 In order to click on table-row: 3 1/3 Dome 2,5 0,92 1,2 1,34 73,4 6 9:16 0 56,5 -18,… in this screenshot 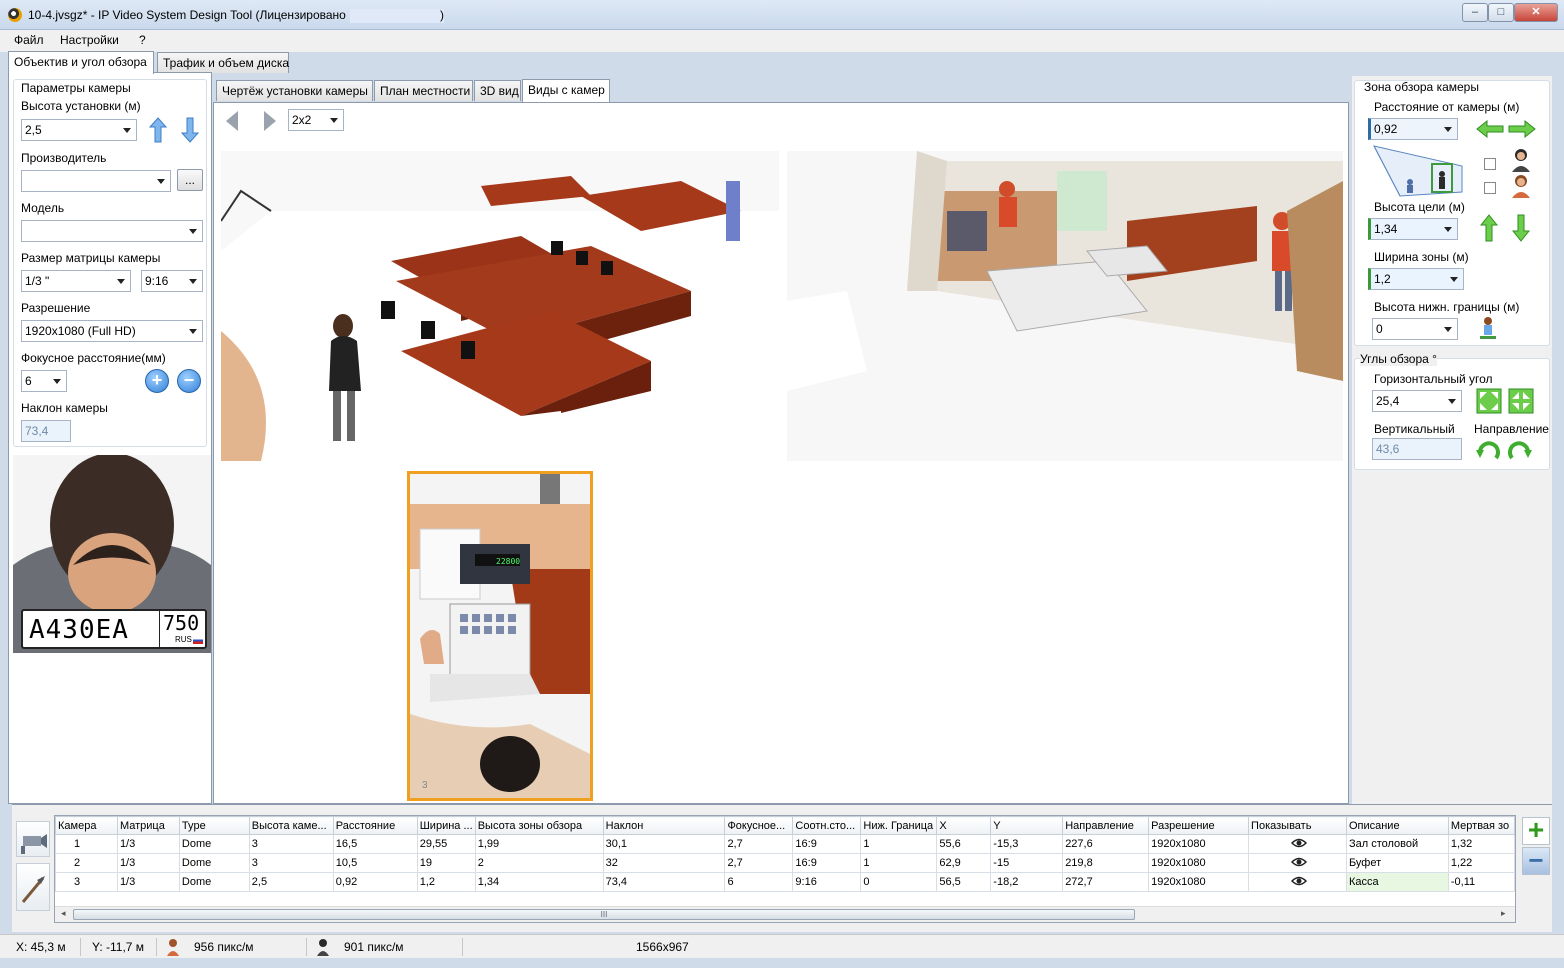, I will do `click(785, 882)`.